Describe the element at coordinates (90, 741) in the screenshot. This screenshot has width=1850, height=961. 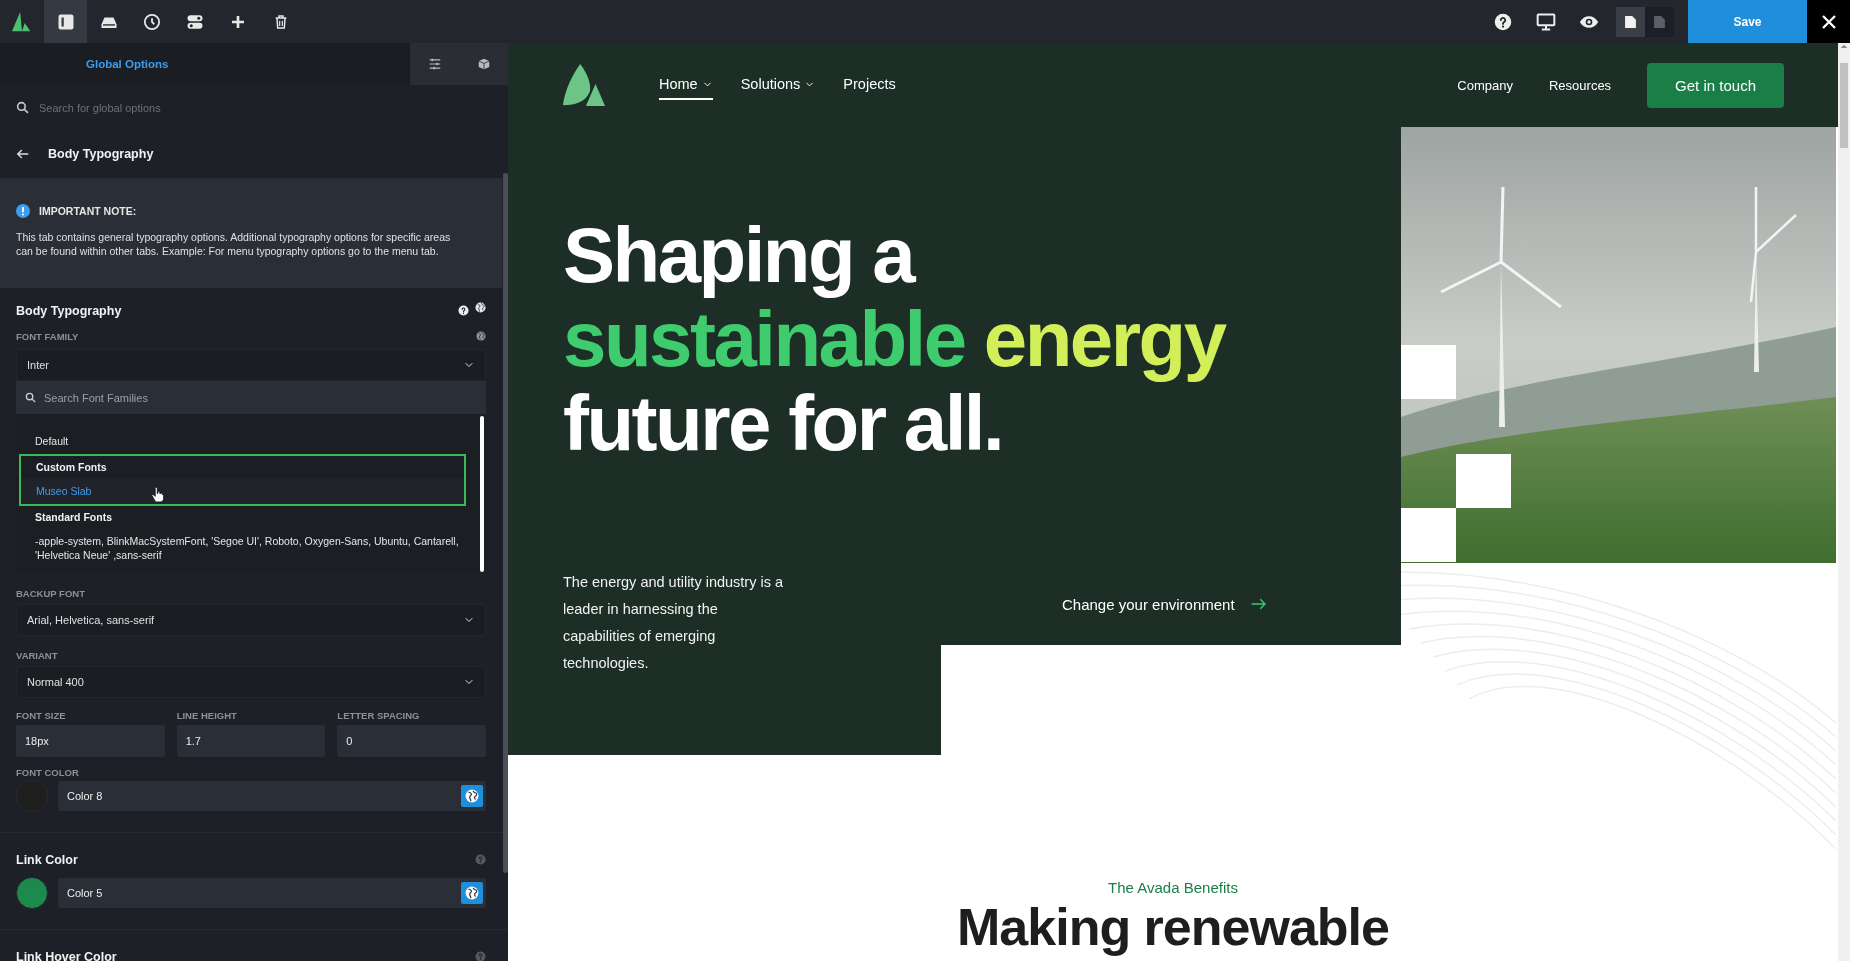
I see `input-field: 18px` at that location.